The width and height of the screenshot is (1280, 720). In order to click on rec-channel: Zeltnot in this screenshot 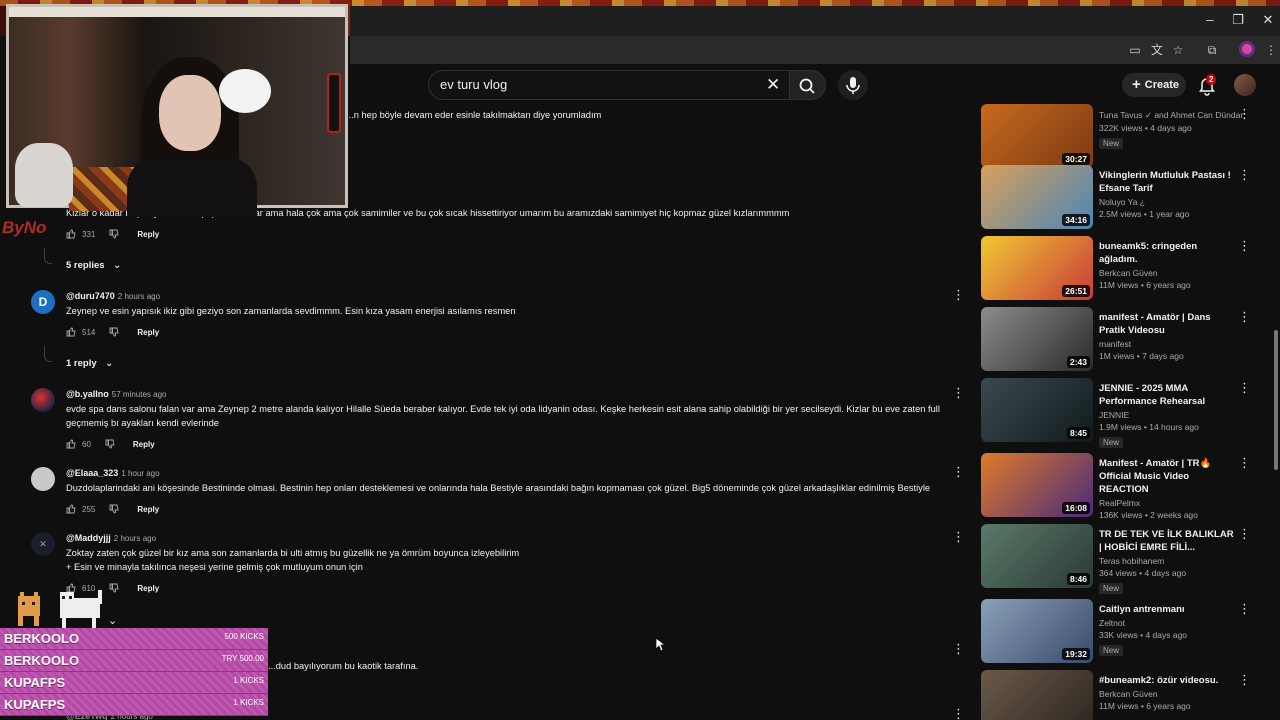, I will do `click(1168, 623)`.